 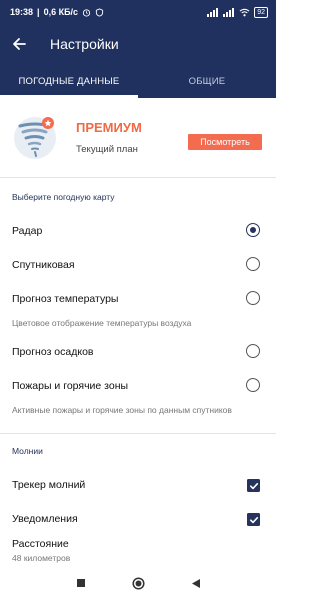 I want to click on lightning-item-label: Трекер молний, so click(x=49, y=485).